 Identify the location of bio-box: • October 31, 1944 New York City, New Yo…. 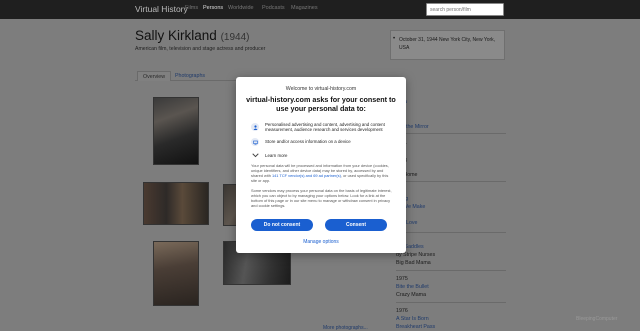
(447, 45).